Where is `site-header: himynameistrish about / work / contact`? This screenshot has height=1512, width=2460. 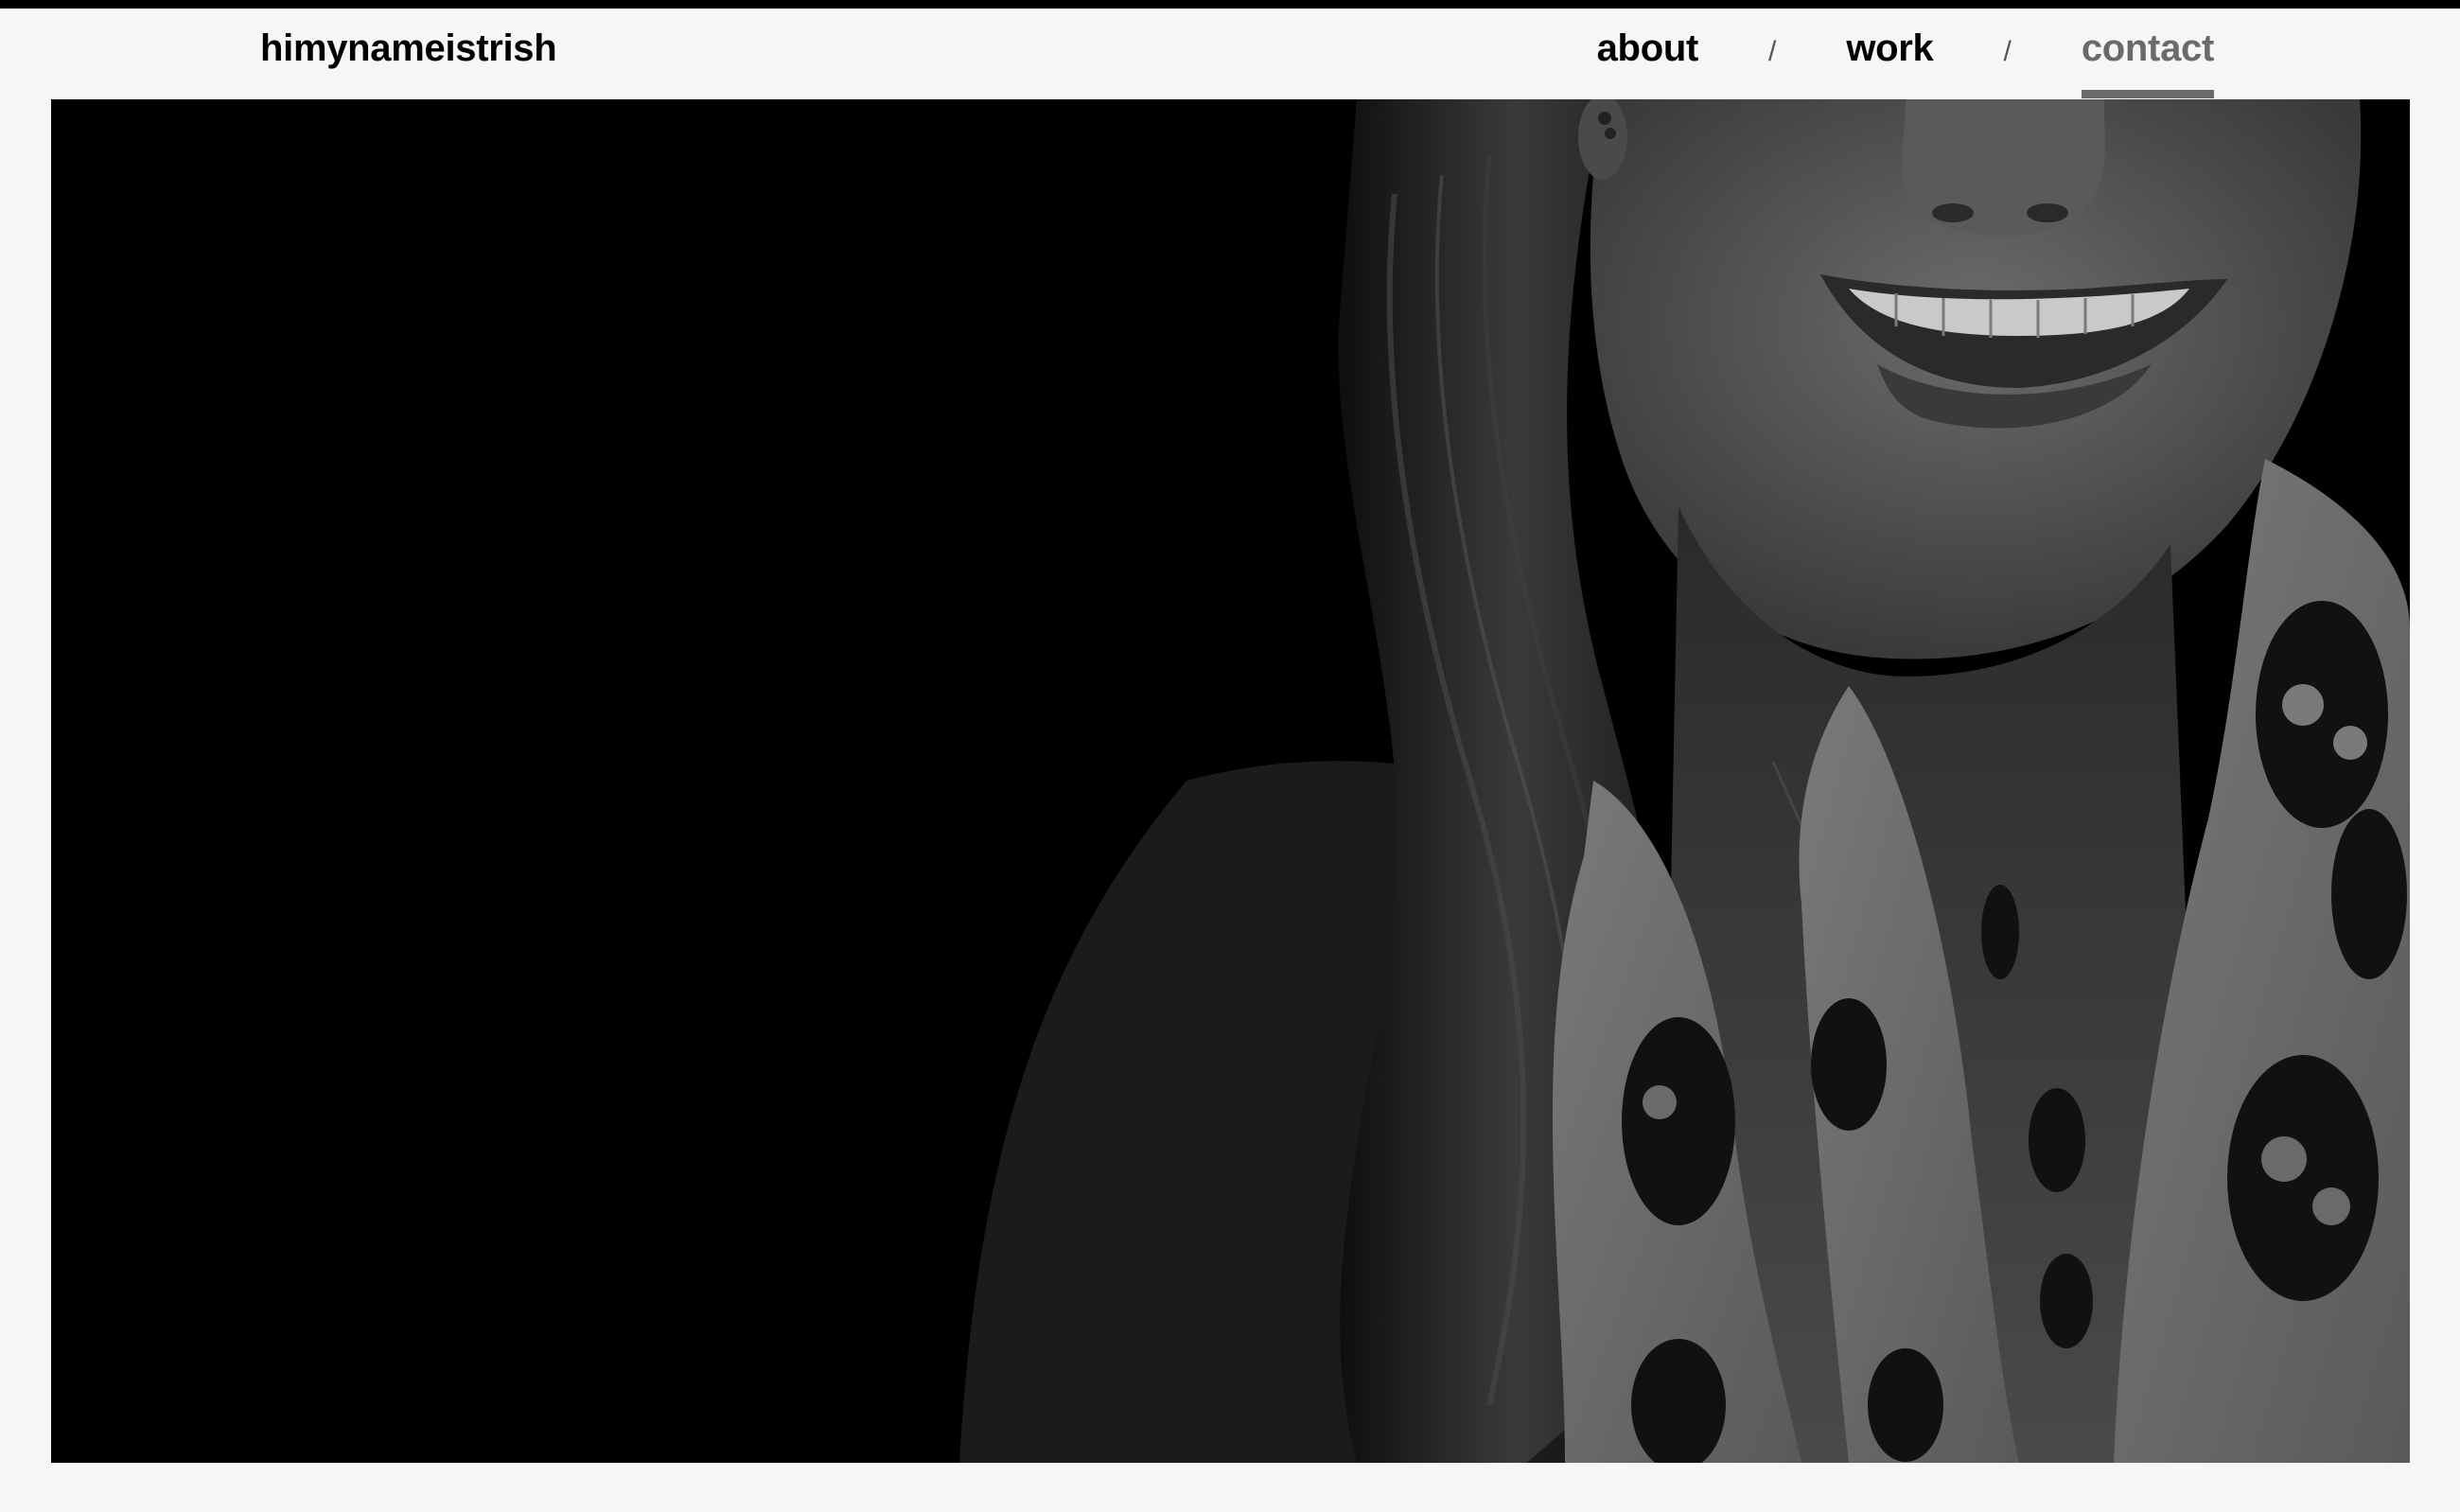
site-header: himynameistrish about / work / contact is located at coordinates (1230, 54).